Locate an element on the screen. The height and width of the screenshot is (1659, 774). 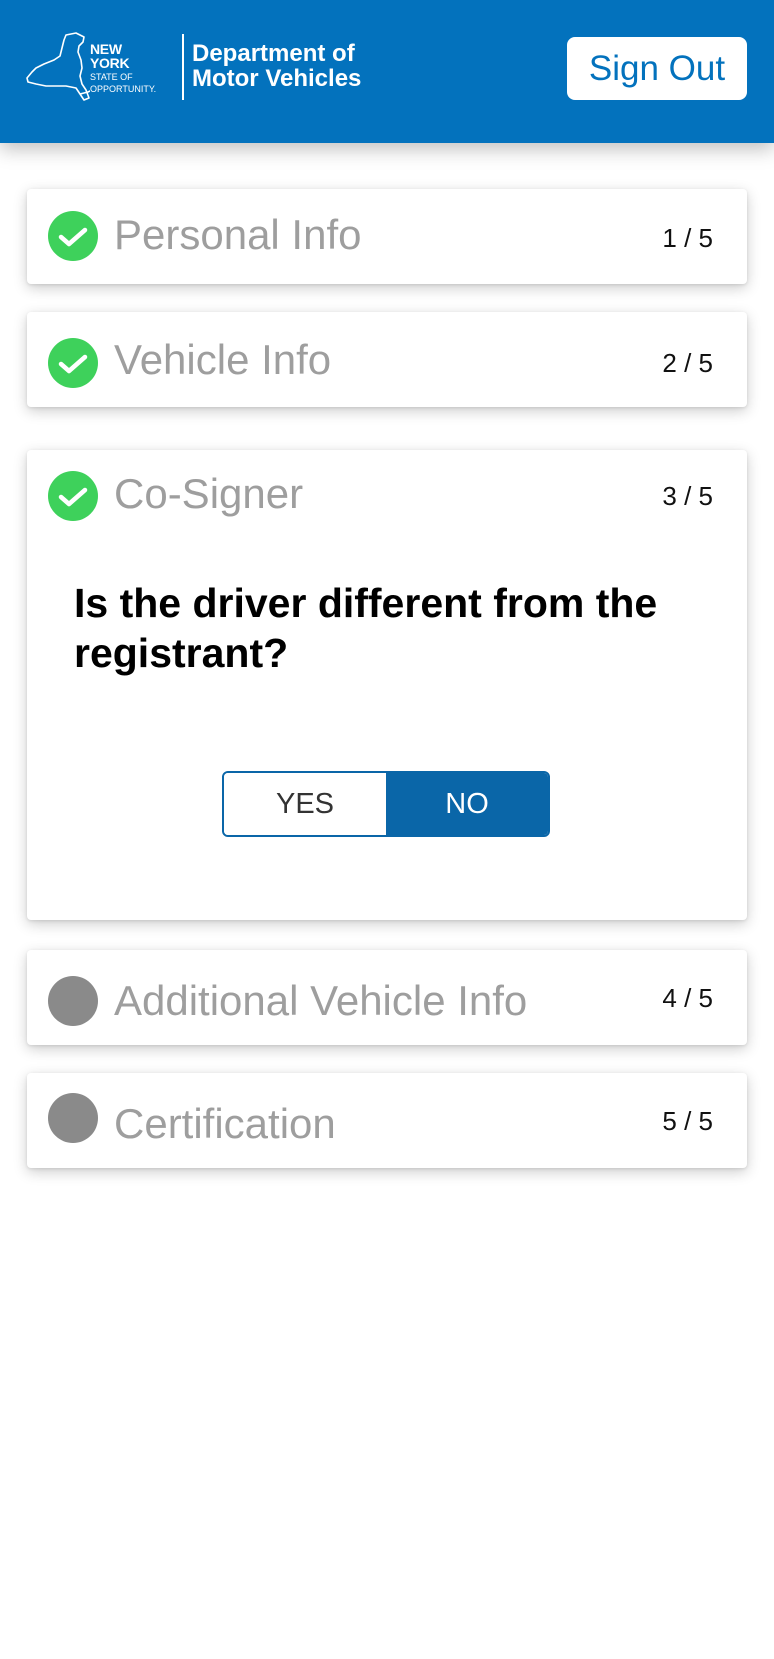
dmv-title-line-2: Motor Vehicles is located at coordinates (277, 78).